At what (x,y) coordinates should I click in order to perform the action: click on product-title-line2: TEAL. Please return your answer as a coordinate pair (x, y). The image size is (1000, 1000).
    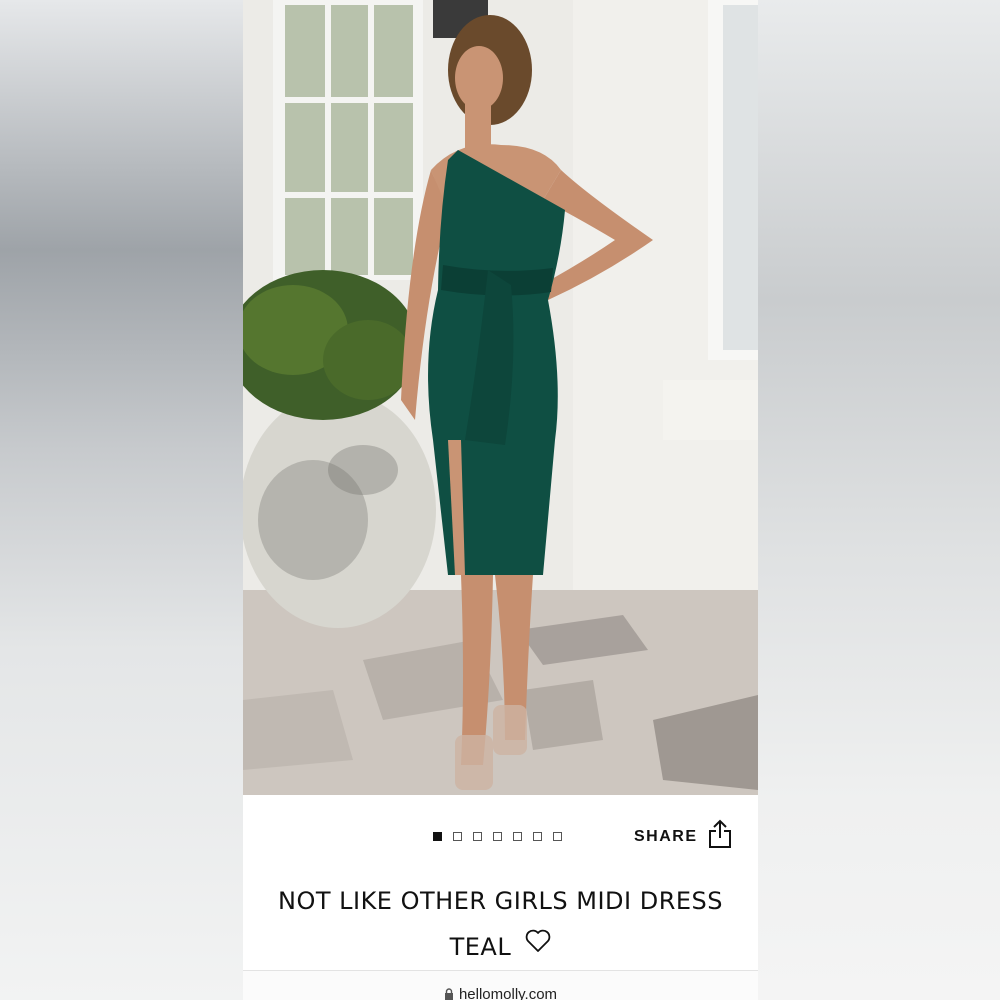
    Looking at the image, I should click on (480, 947).